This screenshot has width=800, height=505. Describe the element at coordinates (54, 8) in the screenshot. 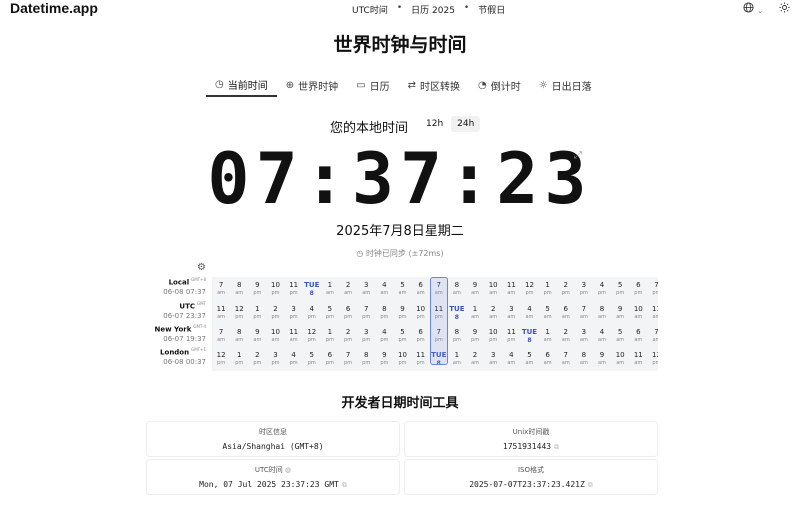

I see `brand-logo: Datetime.app` at that location.